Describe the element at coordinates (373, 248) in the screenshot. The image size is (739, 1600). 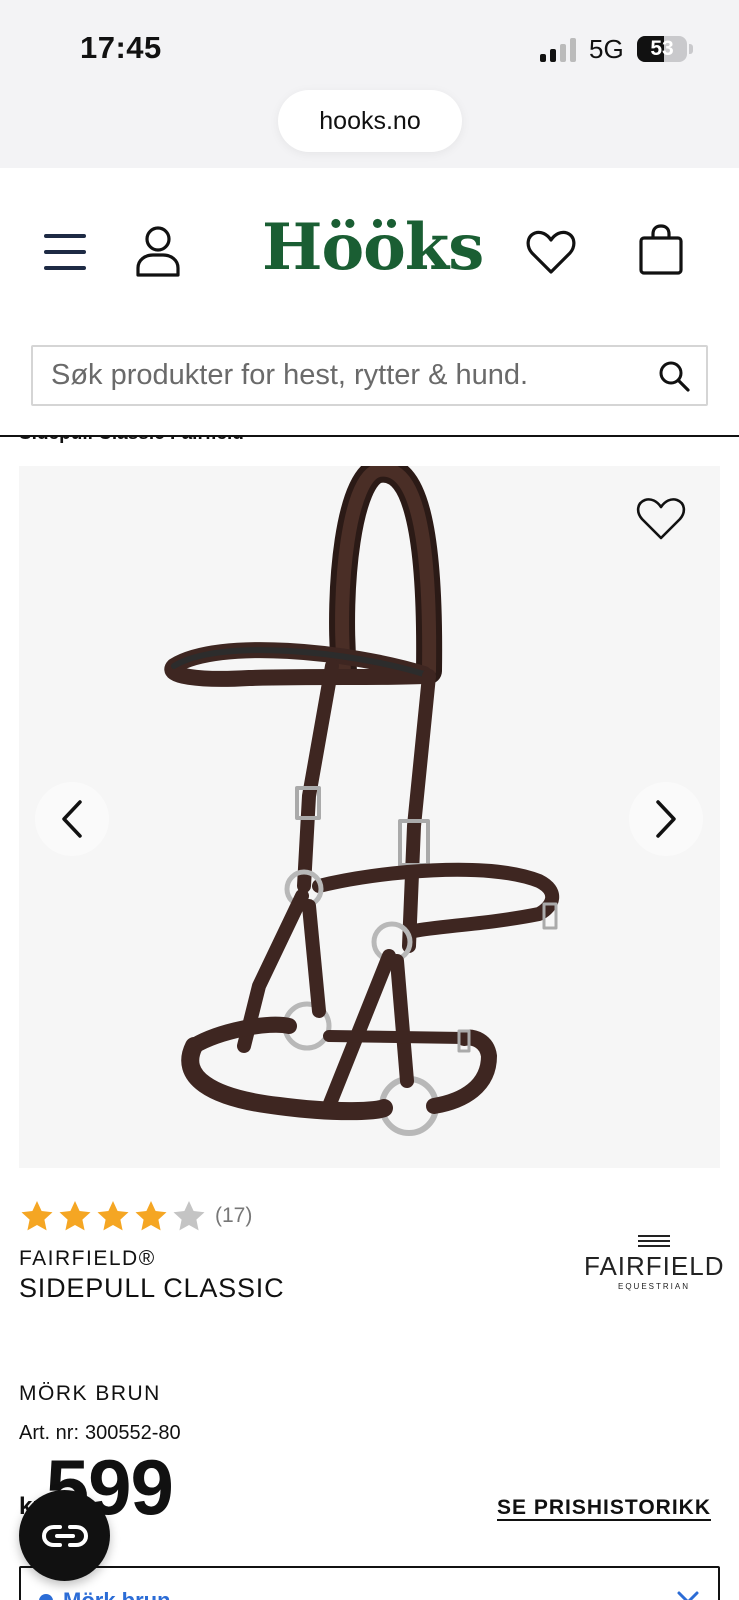
I see `site-logo: Hööks` at that location.